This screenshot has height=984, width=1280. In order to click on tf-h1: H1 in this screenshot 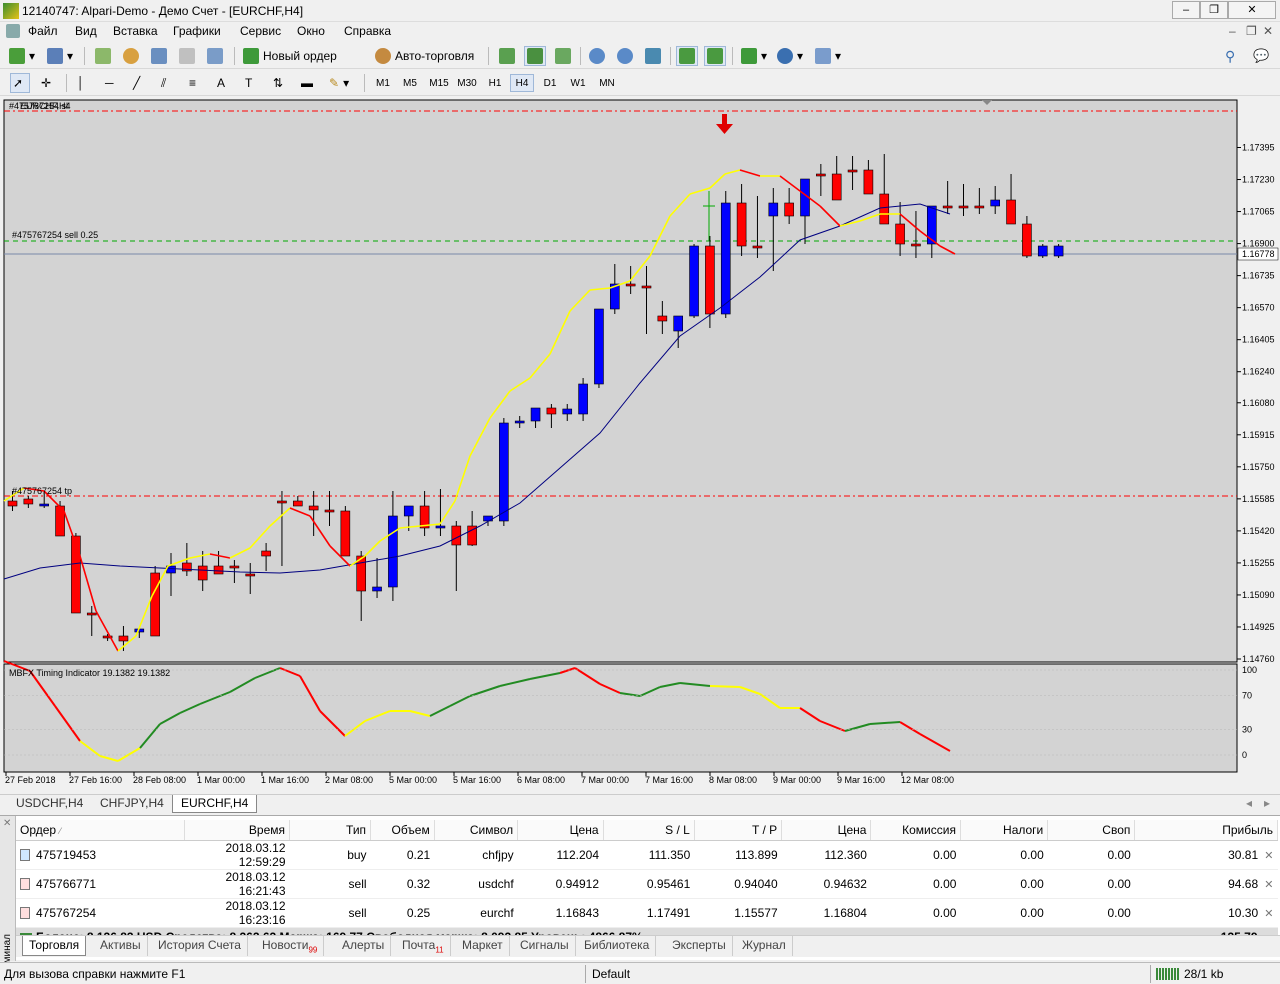, I will do `click(495, 83)`.